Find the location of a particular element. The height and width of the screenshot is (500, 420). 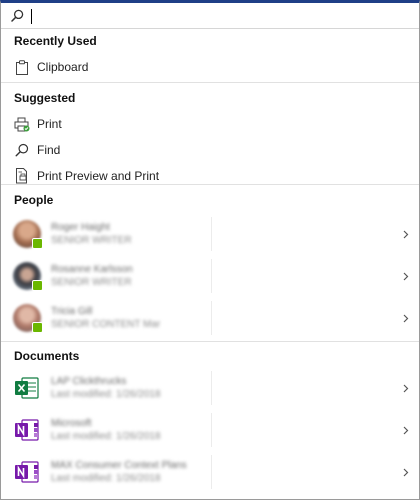

document-name: MAX Consumer Context Plans is located at coordinates (119, 465).